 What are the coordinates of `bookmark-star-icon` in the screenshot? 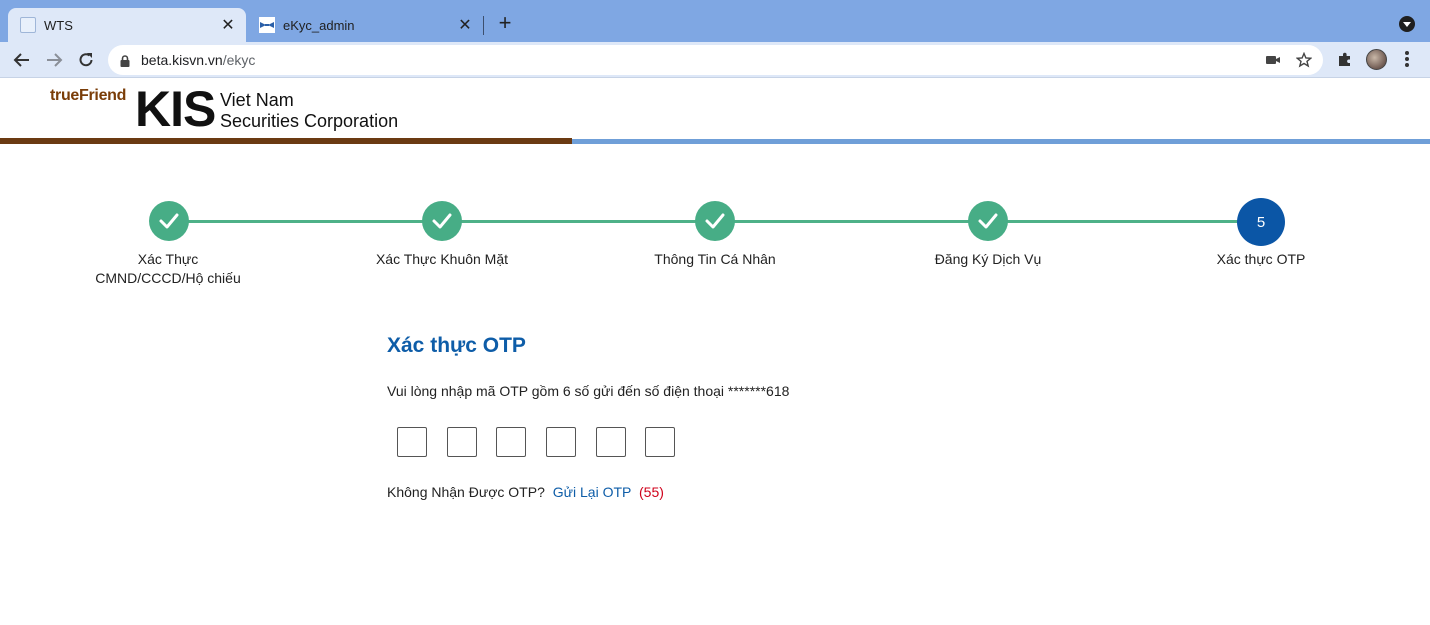 It's located at (1304, 59).